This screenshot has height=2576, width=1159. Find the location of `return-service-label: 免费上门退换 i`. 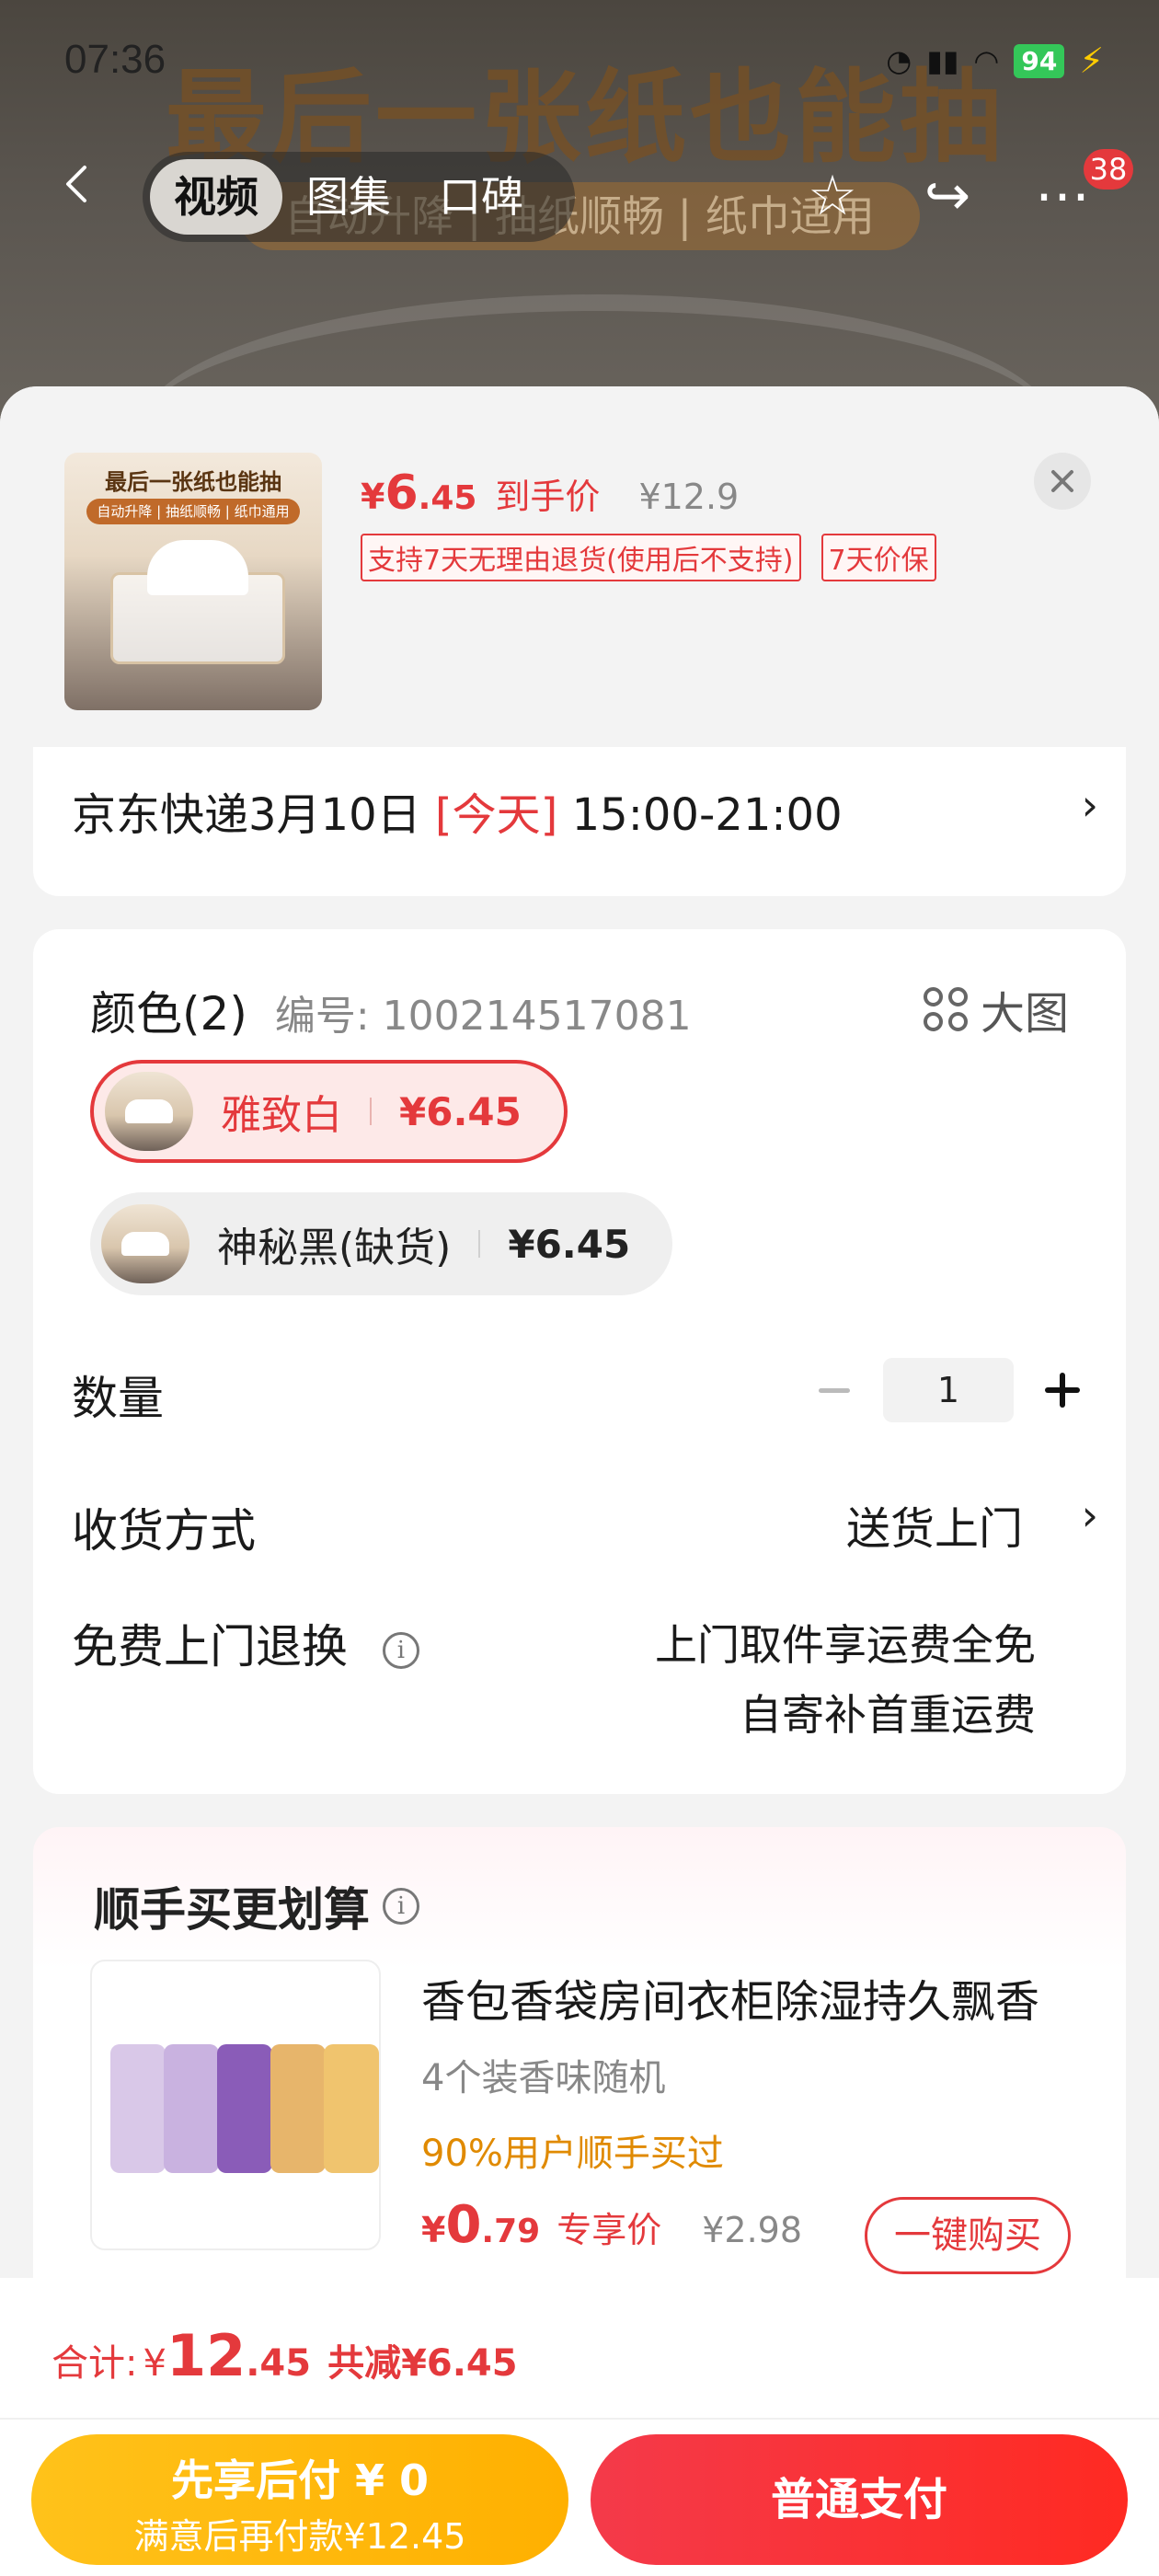

return-service-label: 免费上门退换 i is located at coordinates (245, 1643).